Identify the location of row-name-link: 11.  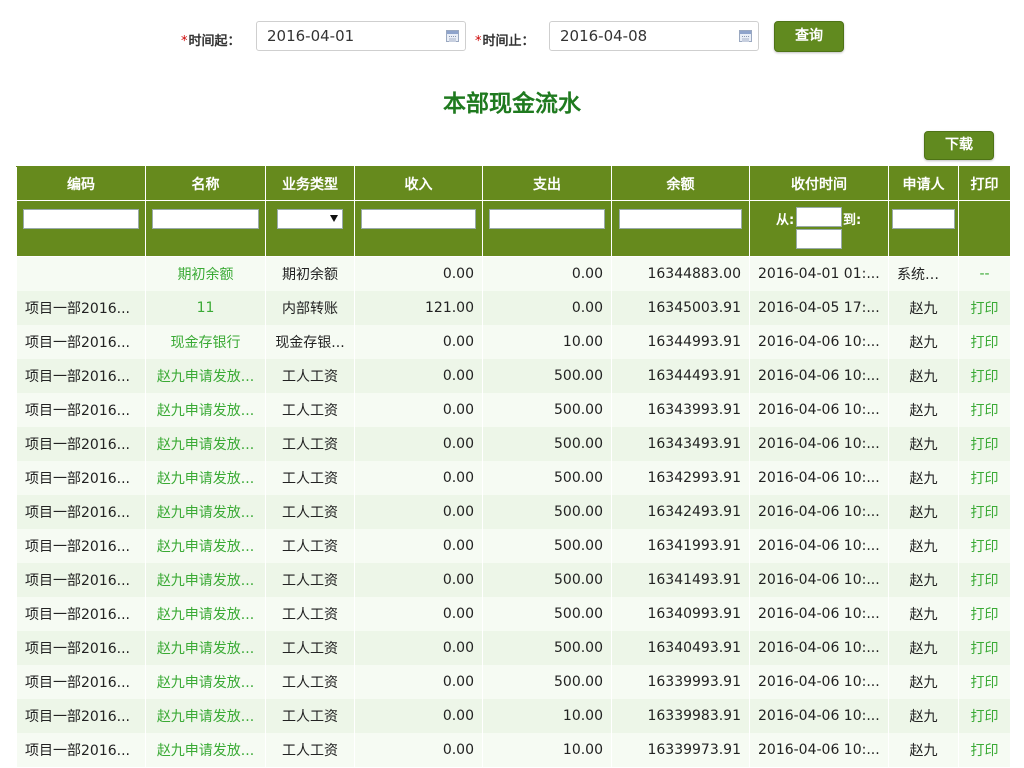
(205, 308).